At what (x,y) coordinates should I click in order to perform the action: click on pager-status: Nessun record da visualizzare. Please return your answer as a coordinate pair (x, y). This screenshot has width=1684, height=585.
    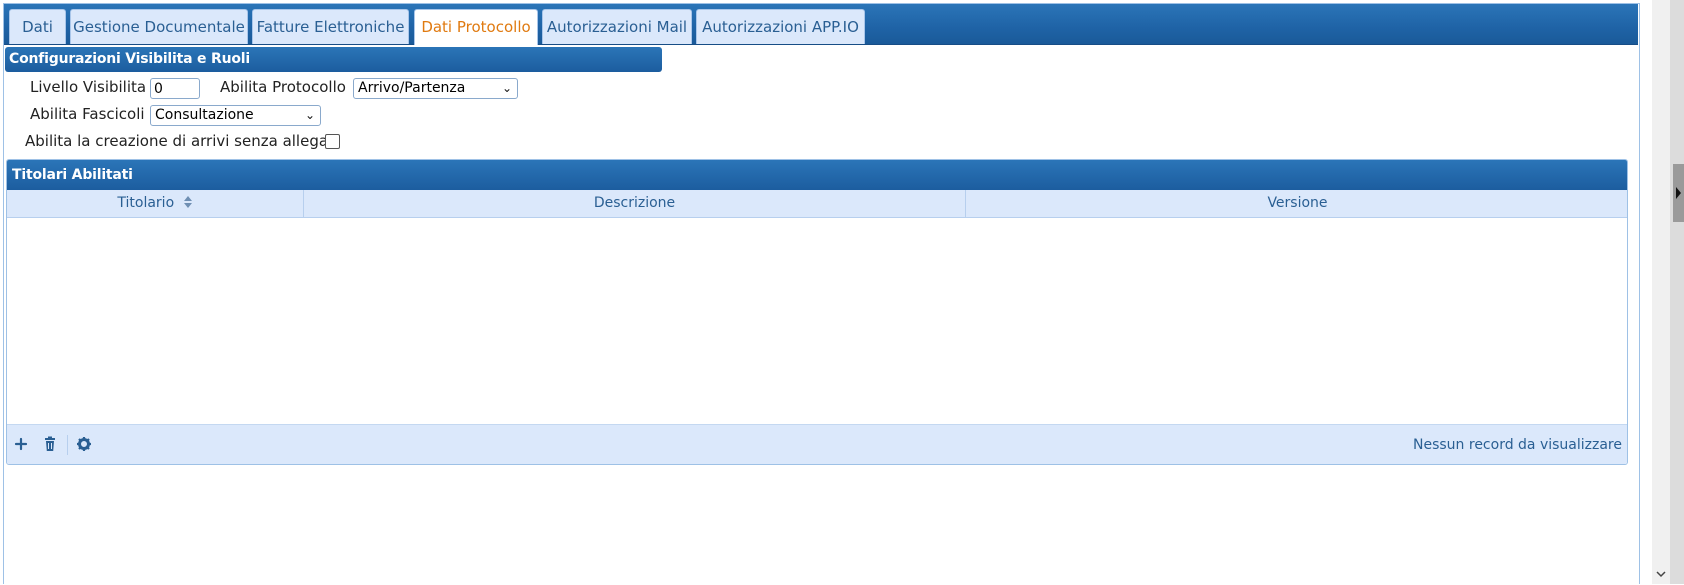
    Looking at the image, I should click on (1517, 445).